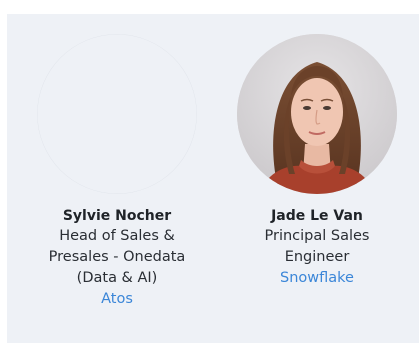 Image resolution: width=419 pixels, height=343 pixels. I want to click on speaker-company-link: Snowflake, so click(317, 278).